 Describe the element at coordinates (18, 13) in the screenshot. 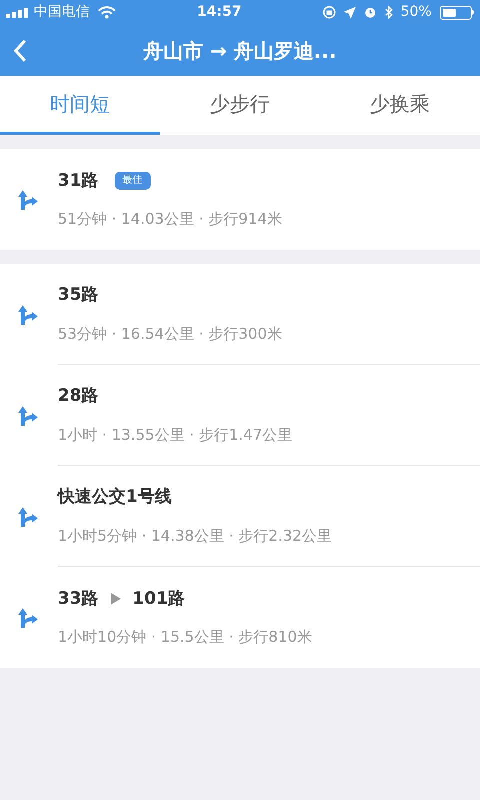

I see `signal-icon` at that location.